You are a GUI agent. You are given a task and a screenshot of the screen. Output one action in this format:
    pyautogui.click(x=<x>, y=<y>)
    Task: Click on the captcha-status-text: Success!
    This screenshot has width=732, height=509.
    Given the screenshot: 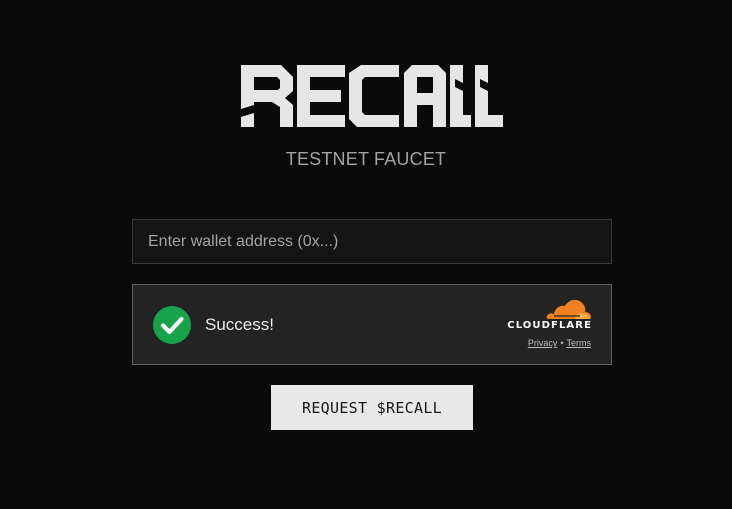 What is the action you would take?
    pyautogui.click(x=239, y=324)
    